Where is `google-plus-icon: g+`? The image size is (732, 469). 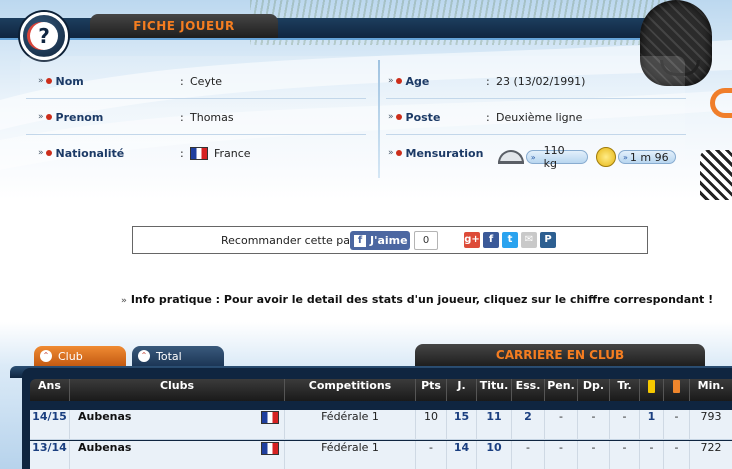
google-plus-icon: g+ is located at coordinates (472, 240).